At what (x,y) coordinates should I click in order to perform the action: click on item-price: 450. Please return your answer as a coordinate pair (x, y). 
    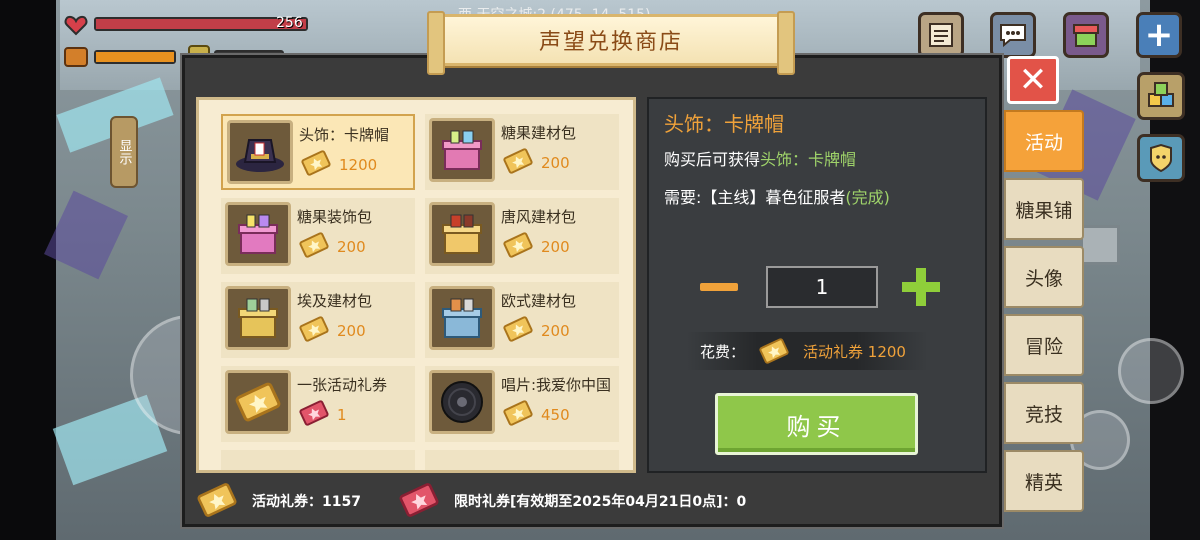
    Looking at the image, I should click on (555, 415).